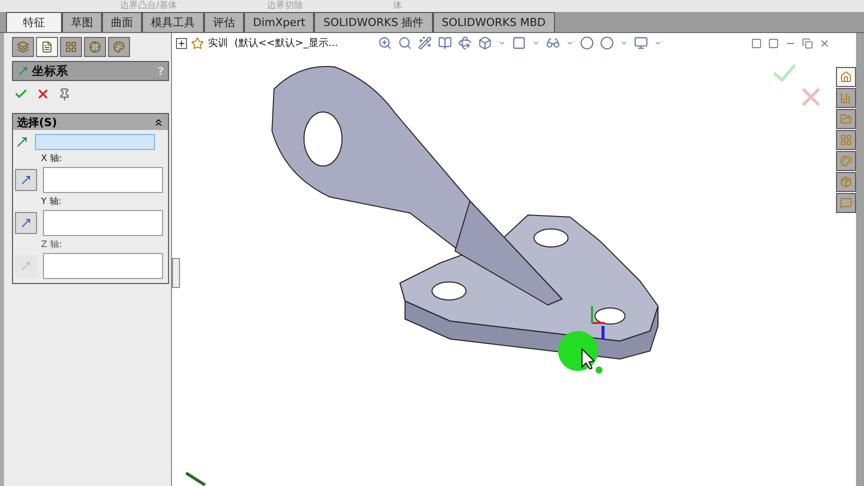 The width and height of the screenshot is (864, 486). I want to click on layers-icon, so click(23, 47).